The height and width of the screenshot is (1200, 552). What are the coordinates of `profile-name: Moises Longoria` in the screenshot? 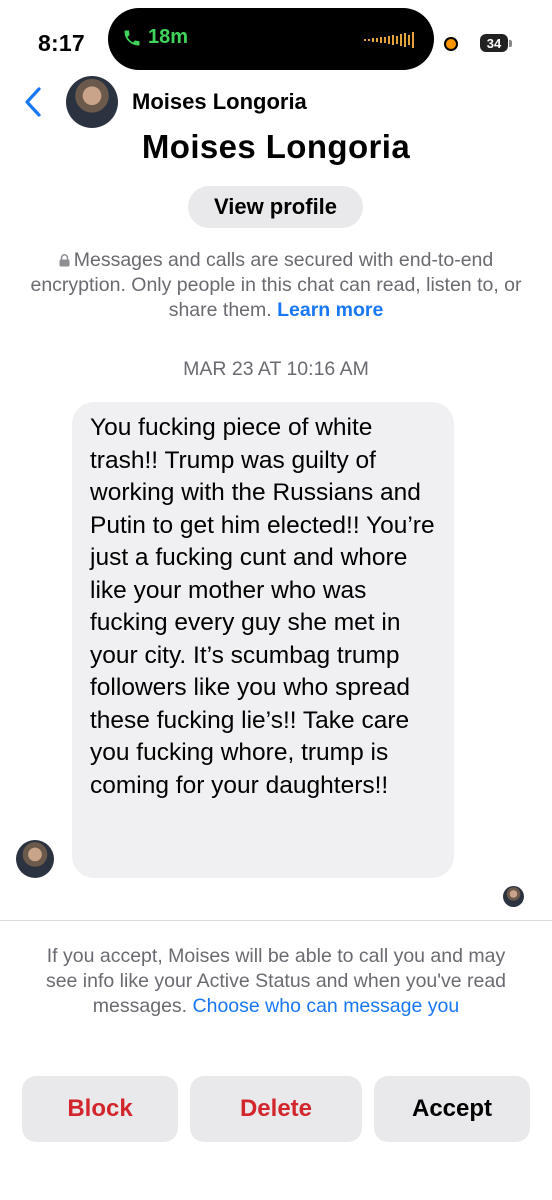 It's located at (276, 146).